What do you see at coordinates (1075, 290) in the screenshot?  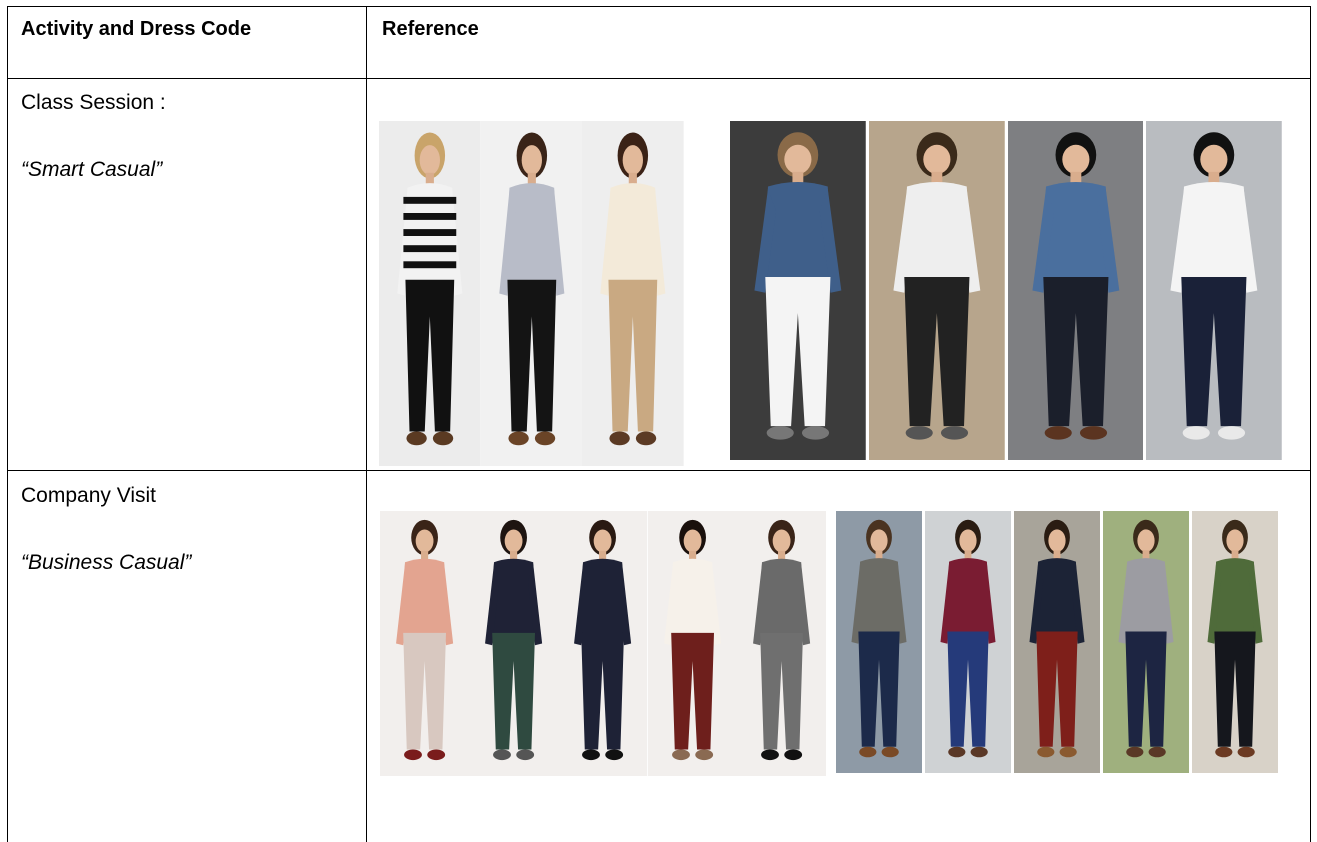 I see `denim-beanie-man` at bounding box center [1075, 290].